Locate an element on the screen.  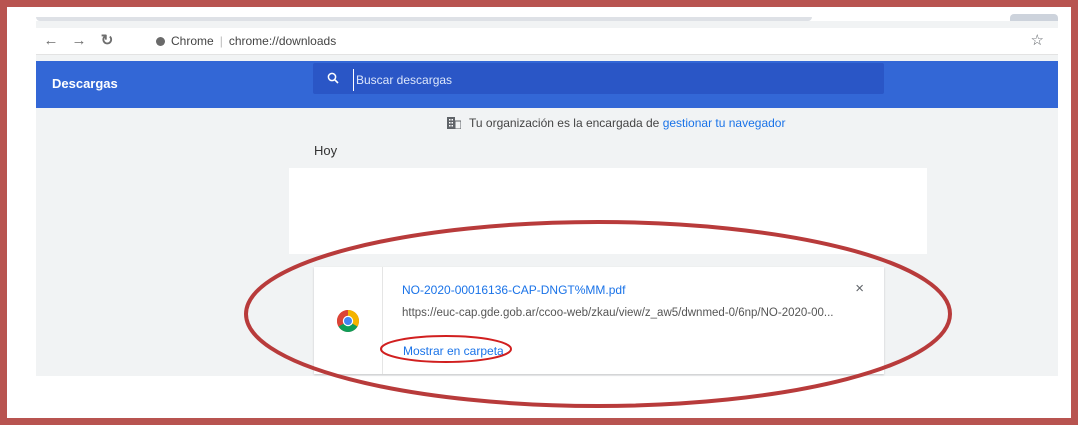
search-input is located at coordinates (605, 80).